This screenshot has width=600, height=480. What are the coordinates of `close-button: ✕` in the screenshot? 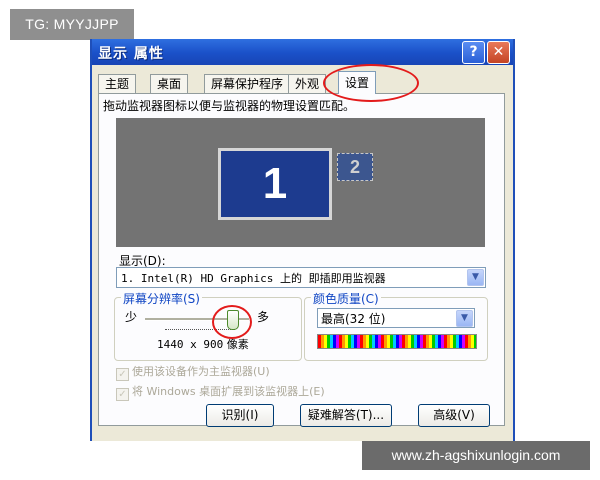 It's located at (498, 52).